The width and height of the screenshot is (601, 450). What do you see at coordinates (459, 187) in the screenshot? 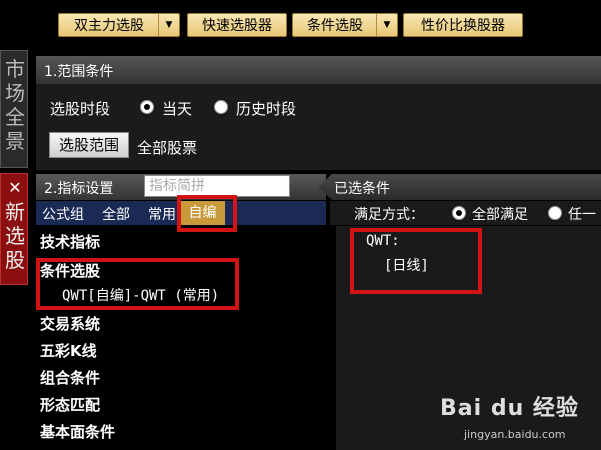
I see `selected-header: 已选条件` at bounding box center [459, 187].